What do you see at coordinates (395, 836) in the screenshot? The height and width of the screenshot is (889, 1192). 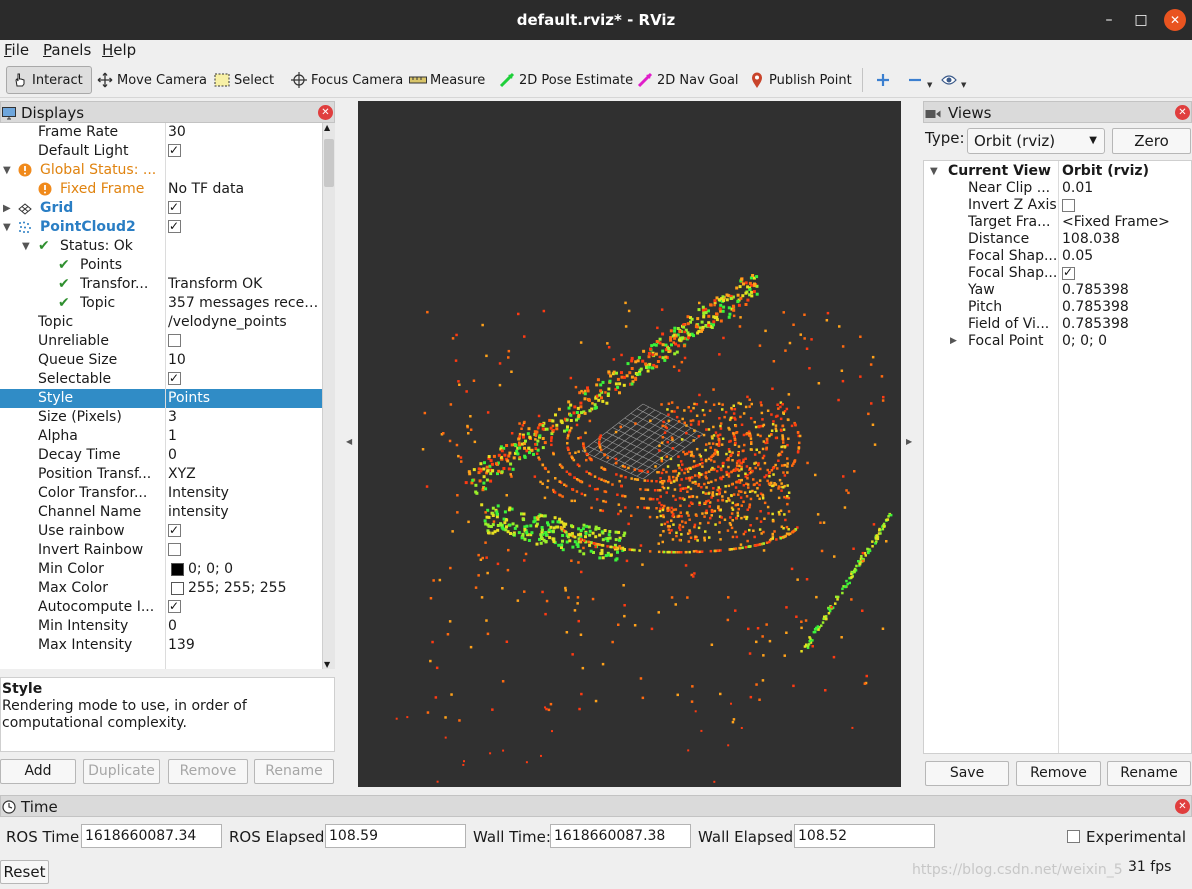 I see `ros-elapsed-field: 108.59` at bounding box center [395, 836].